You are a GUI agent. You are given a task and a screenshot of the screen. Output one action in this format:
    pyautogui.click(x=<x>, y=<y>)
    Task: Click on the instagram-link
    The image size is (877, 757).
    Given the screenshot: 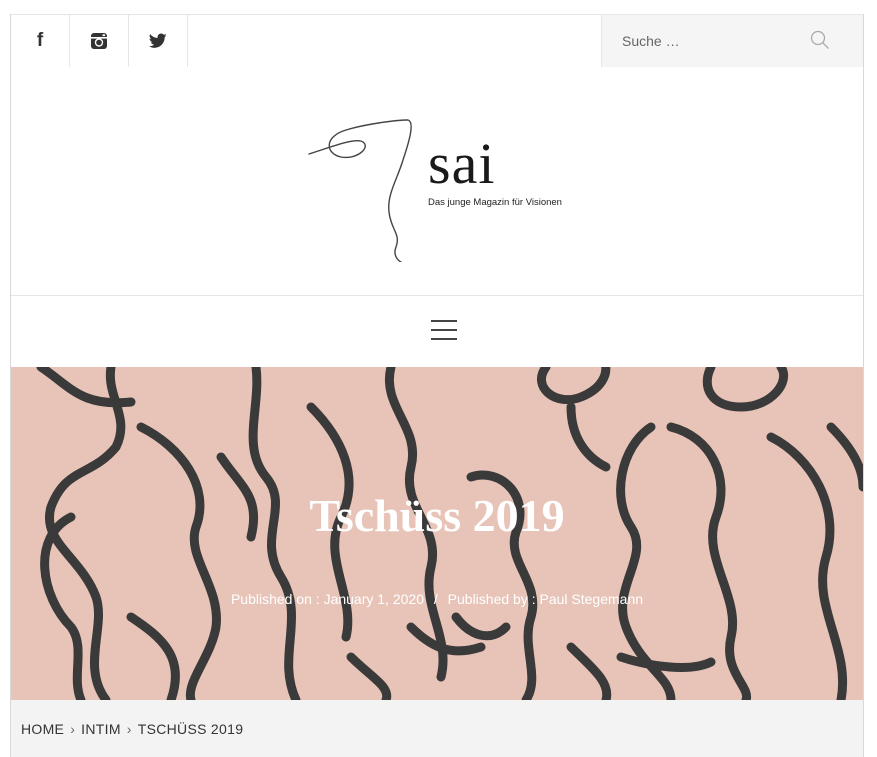 What is the action you would take?
    pyautogui.click(x=99, y=41)
    